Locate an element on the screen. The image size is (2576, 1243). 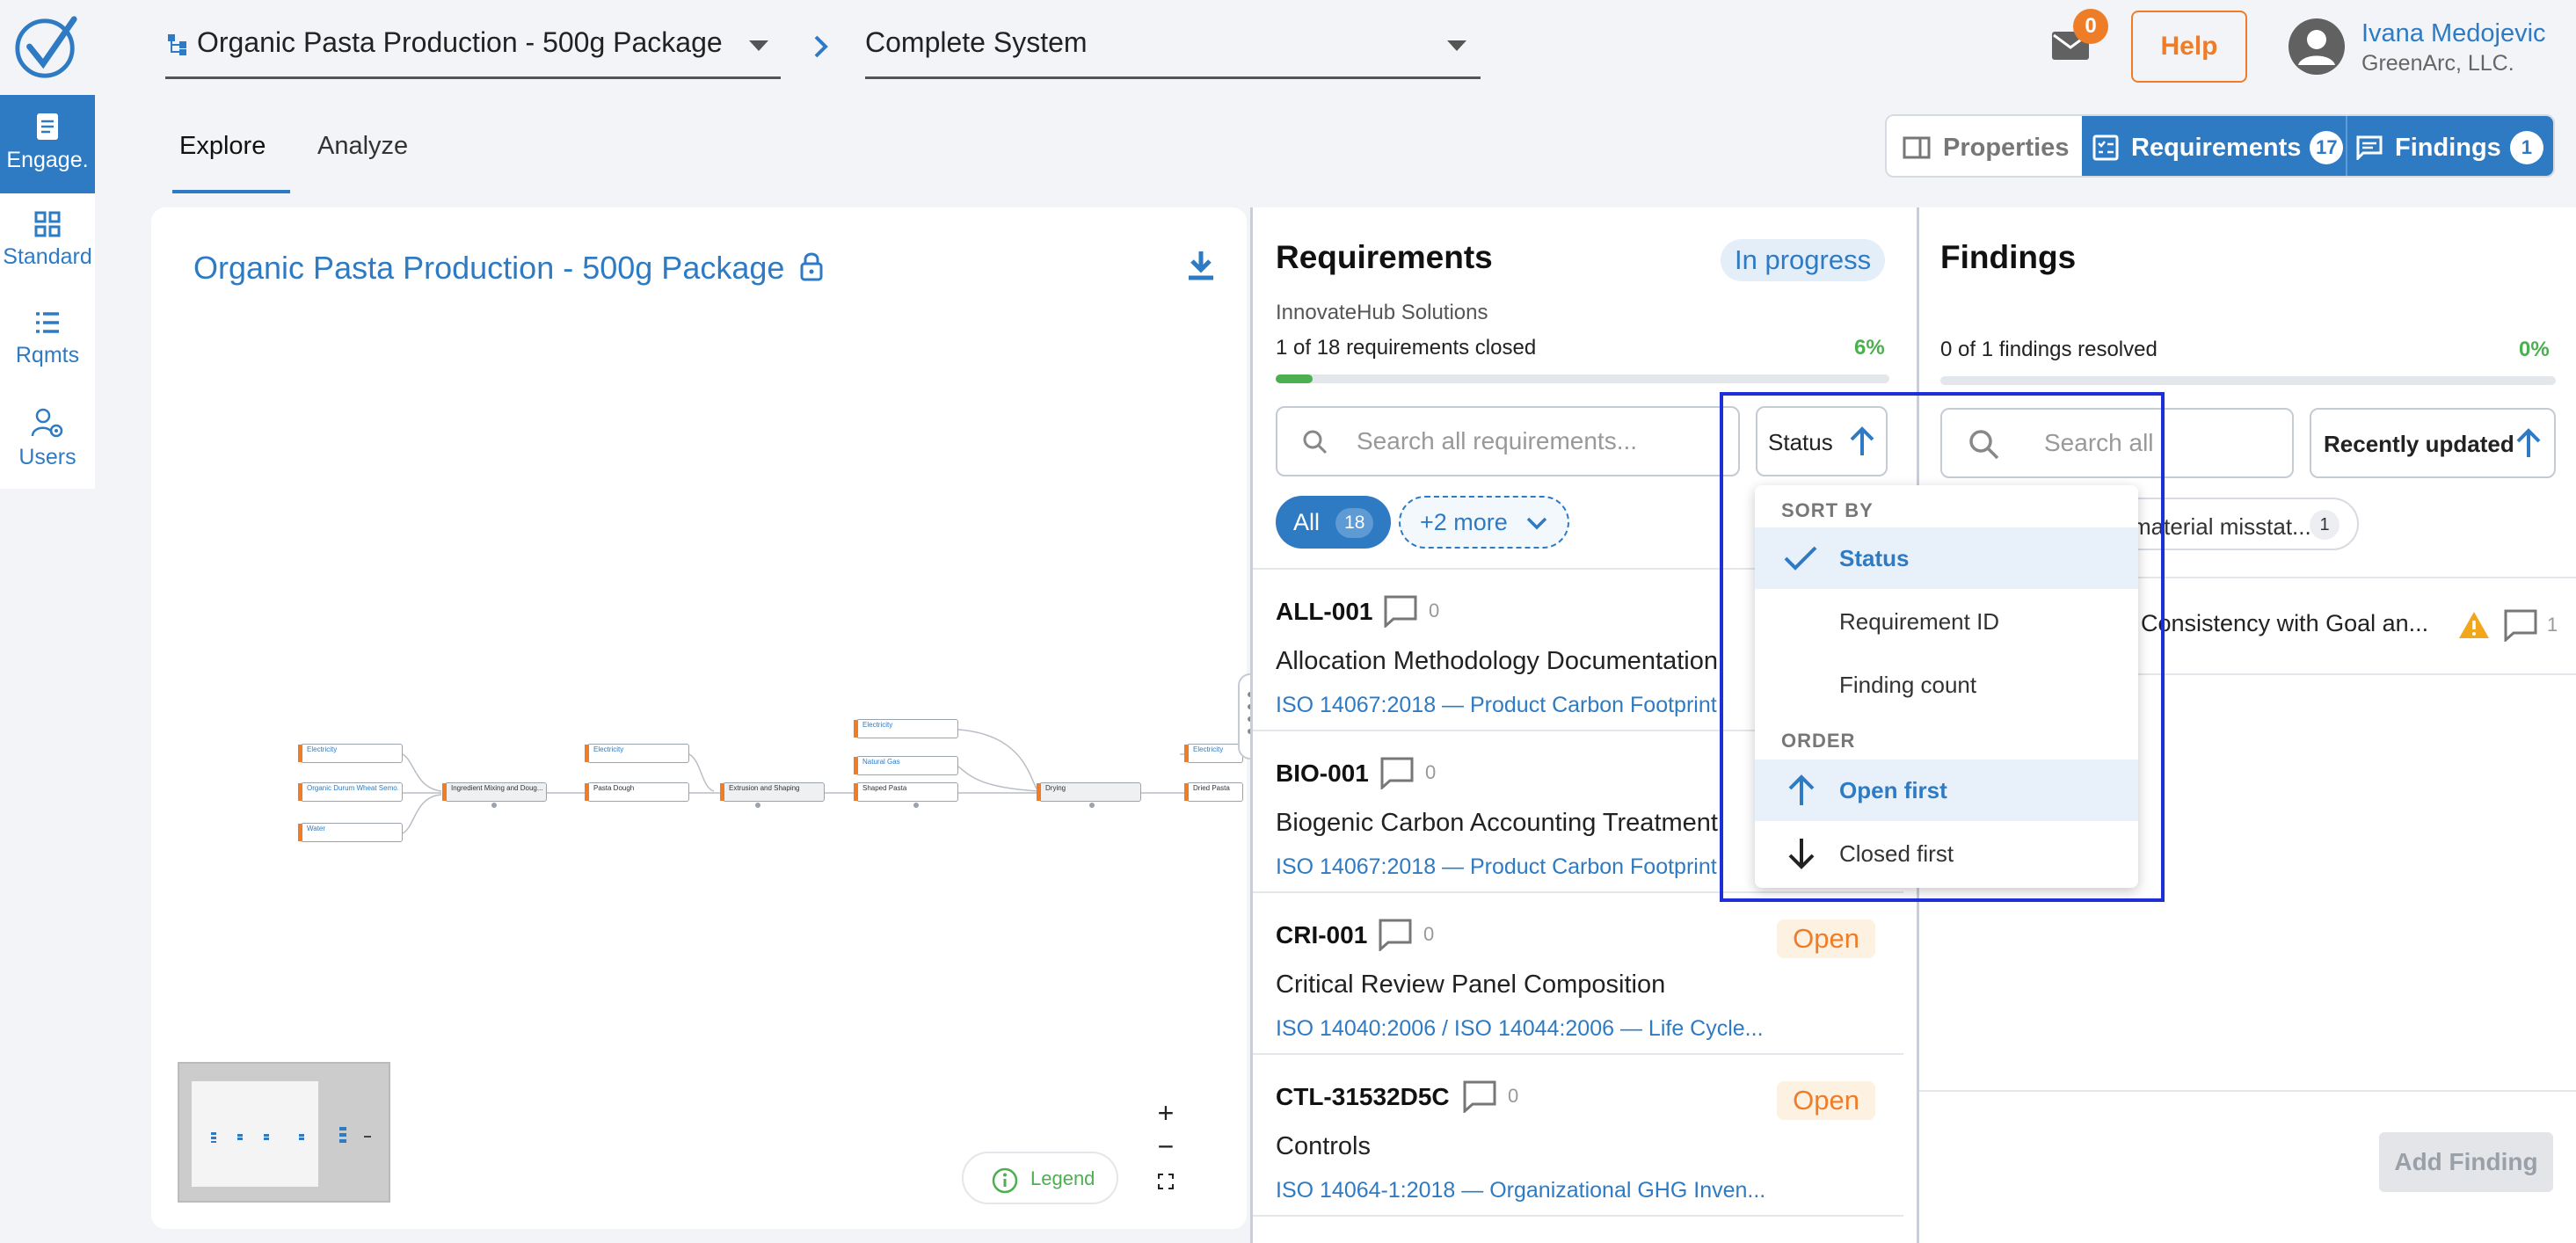
process-node: Drying is located at coordinates (1089, 792).